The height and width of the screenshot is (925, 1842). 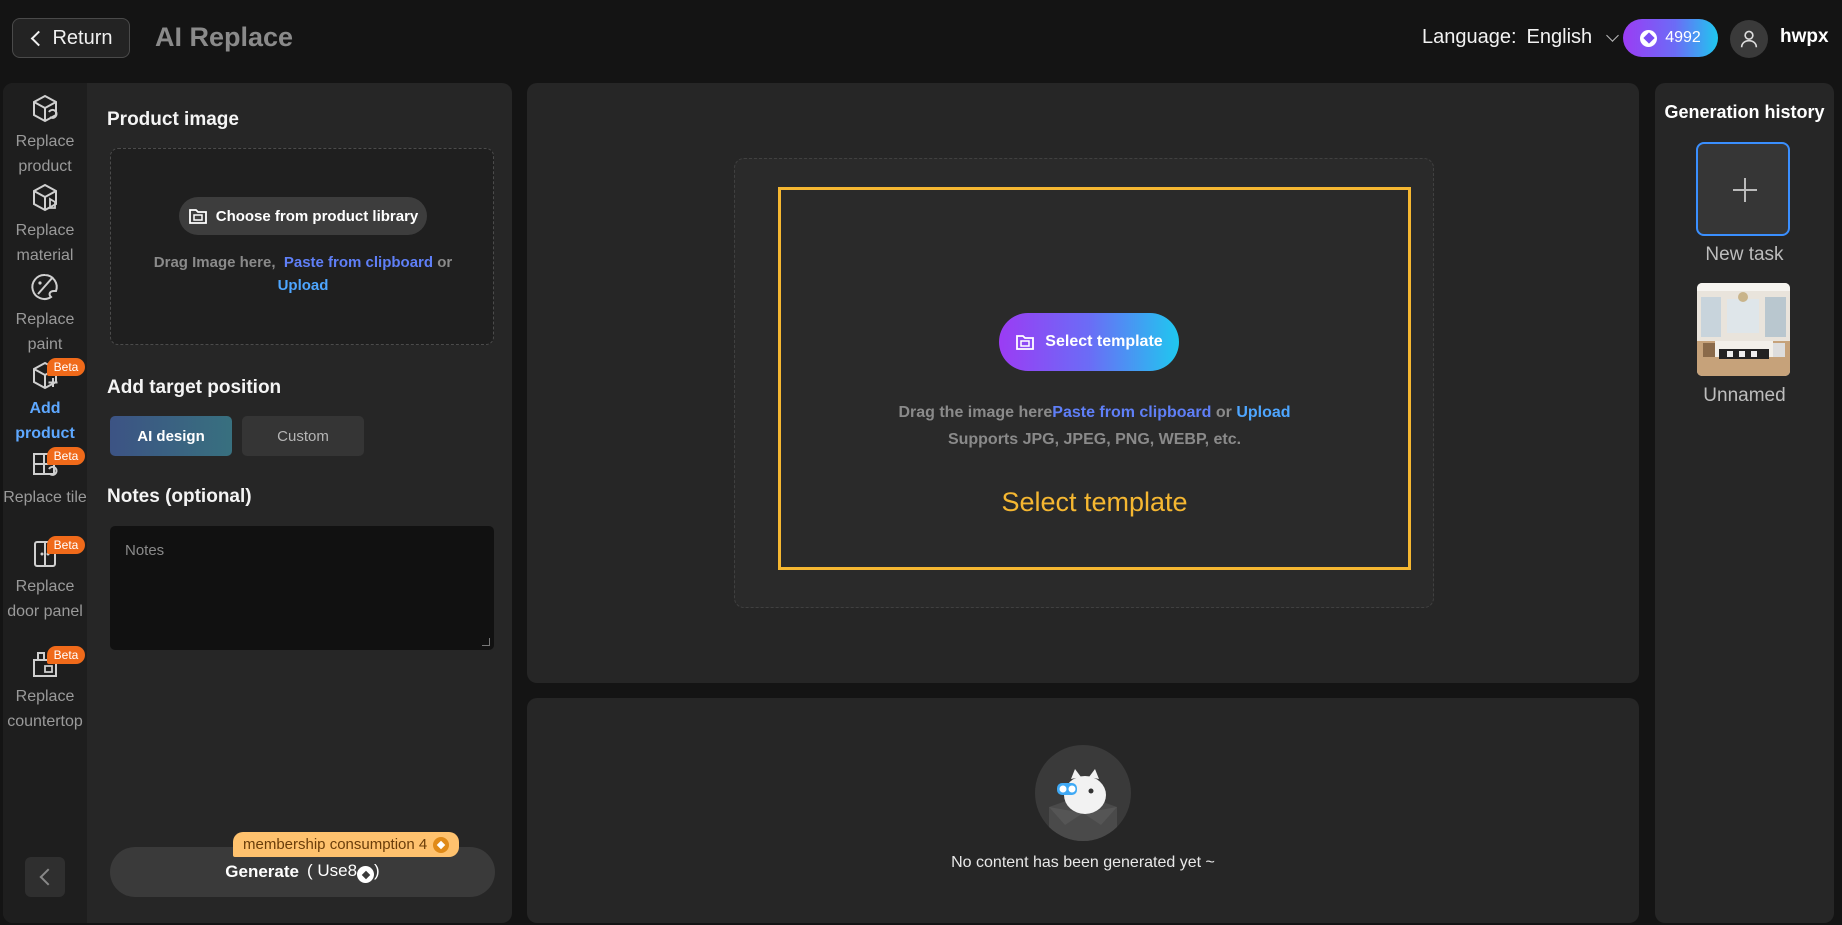 I want to click on supported-formats: Supports JPG, JPEG, PNG, WEBP, etc., so click(x=1094, y=439).